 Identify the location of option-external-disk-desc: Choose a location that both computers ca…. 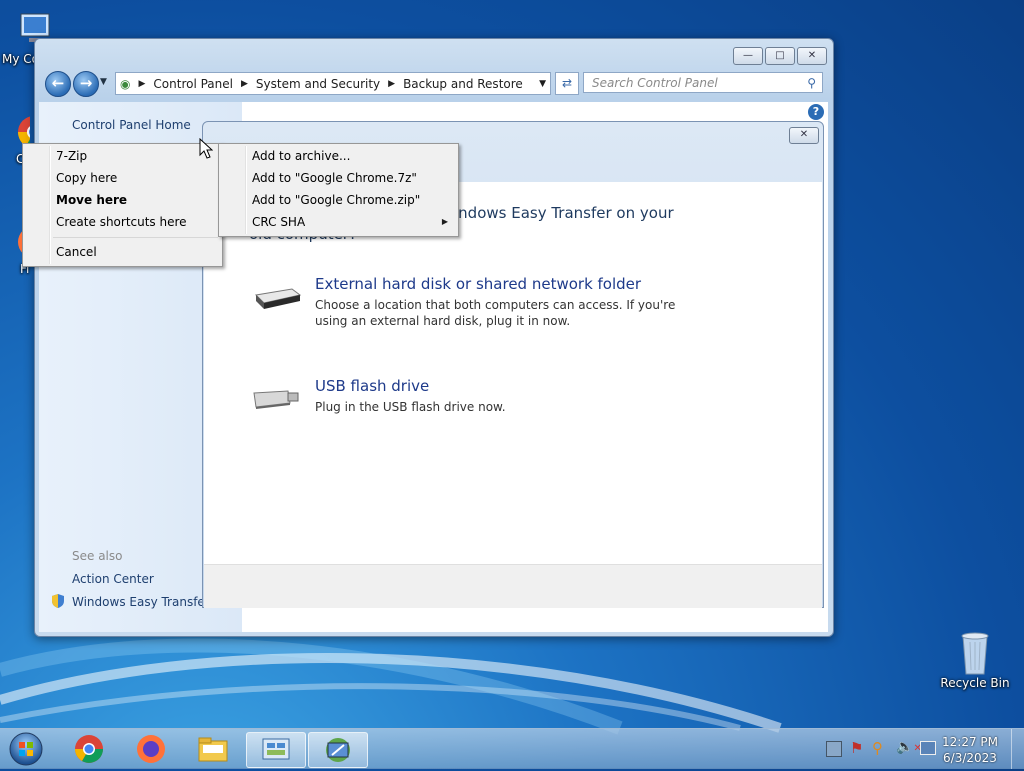
(495, 313).